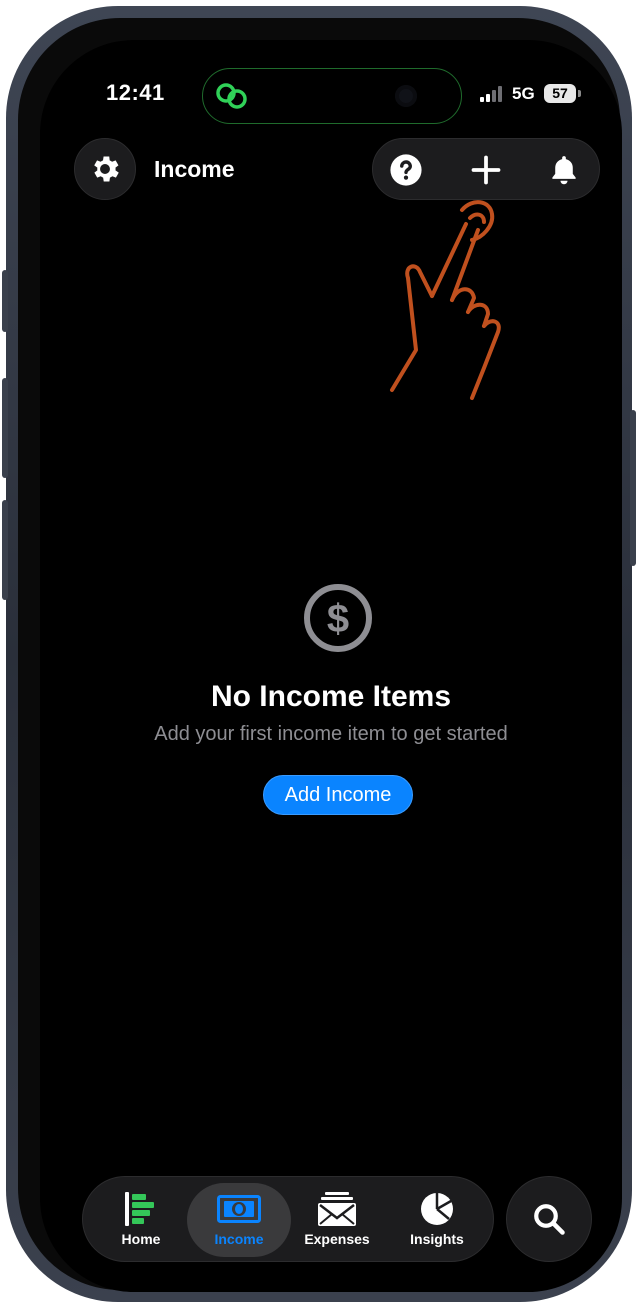 The height and width of the screenshot is (1308, 640). I want to click on home-bars-icon, so click(139, 1209).